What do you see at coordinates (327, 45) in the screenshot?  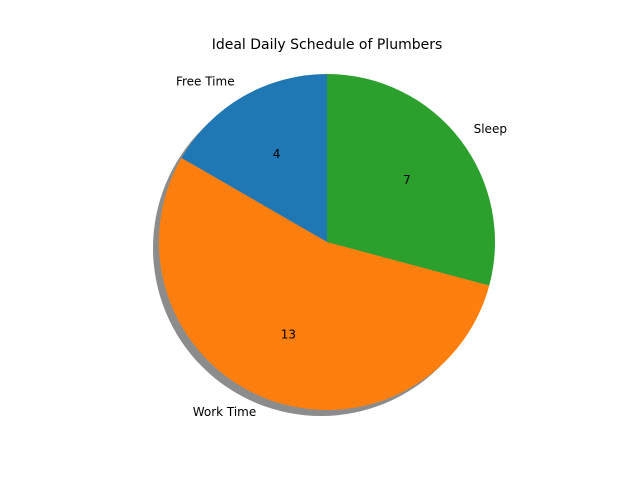 I see `chart-title: Ideal Daily Schedule of Plumbers` at bounding box center [327, 45].